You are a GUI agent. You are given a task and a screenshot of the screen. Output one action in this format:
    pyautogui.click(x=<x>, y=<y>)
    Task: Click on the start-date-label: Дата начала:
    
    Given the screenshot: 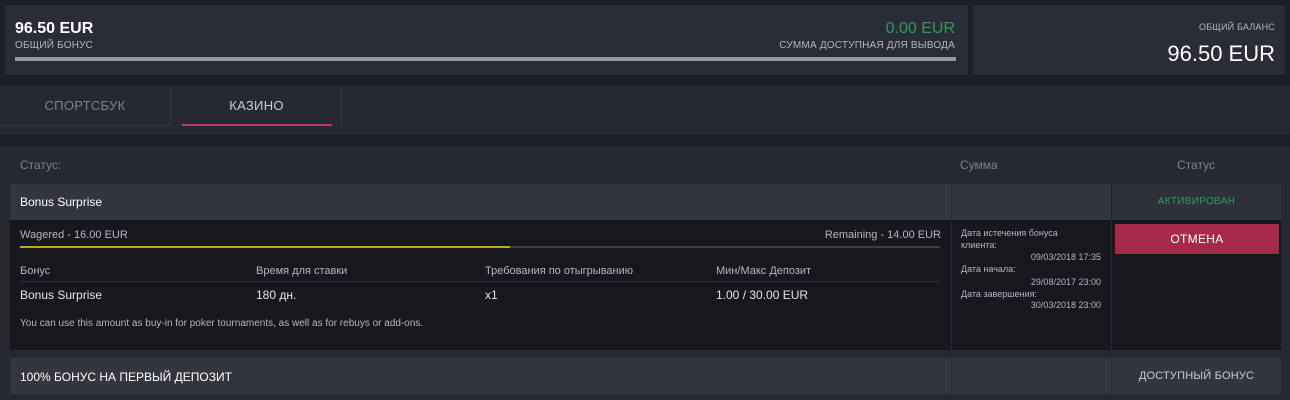 What is the action you would take?
    pyautogui.click(x=988, y=269)
    